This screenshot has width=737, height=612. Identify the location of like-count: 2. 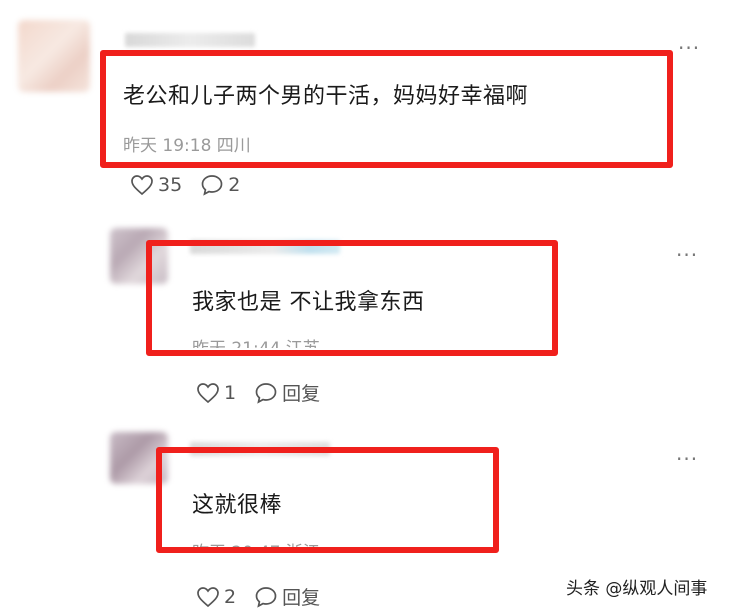
(230, 596).